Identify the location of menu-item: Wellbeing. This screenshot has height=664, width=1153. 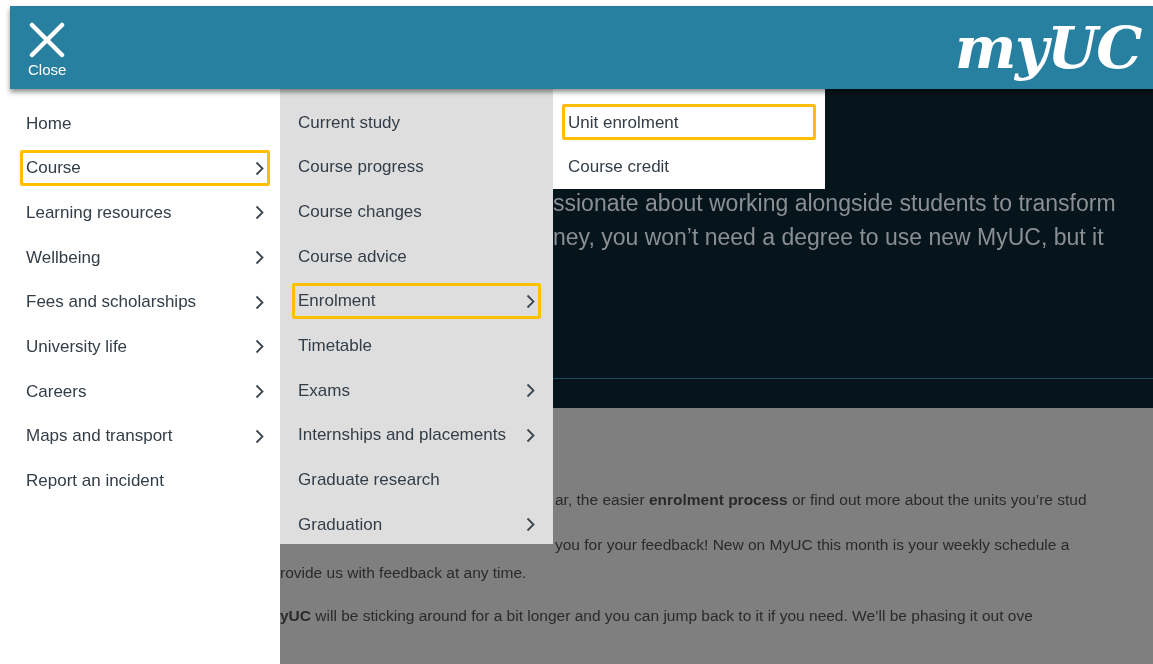
(145, 257).